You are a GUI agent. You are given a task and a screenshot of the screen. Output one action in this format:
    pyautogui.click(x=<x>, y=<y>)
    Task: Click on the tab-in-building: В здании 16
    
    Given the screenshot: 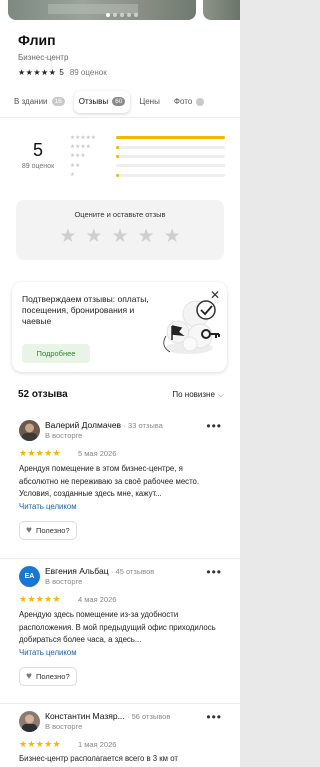 What is the action you would take?
    pyautogui.click(x=39, y=102)
    